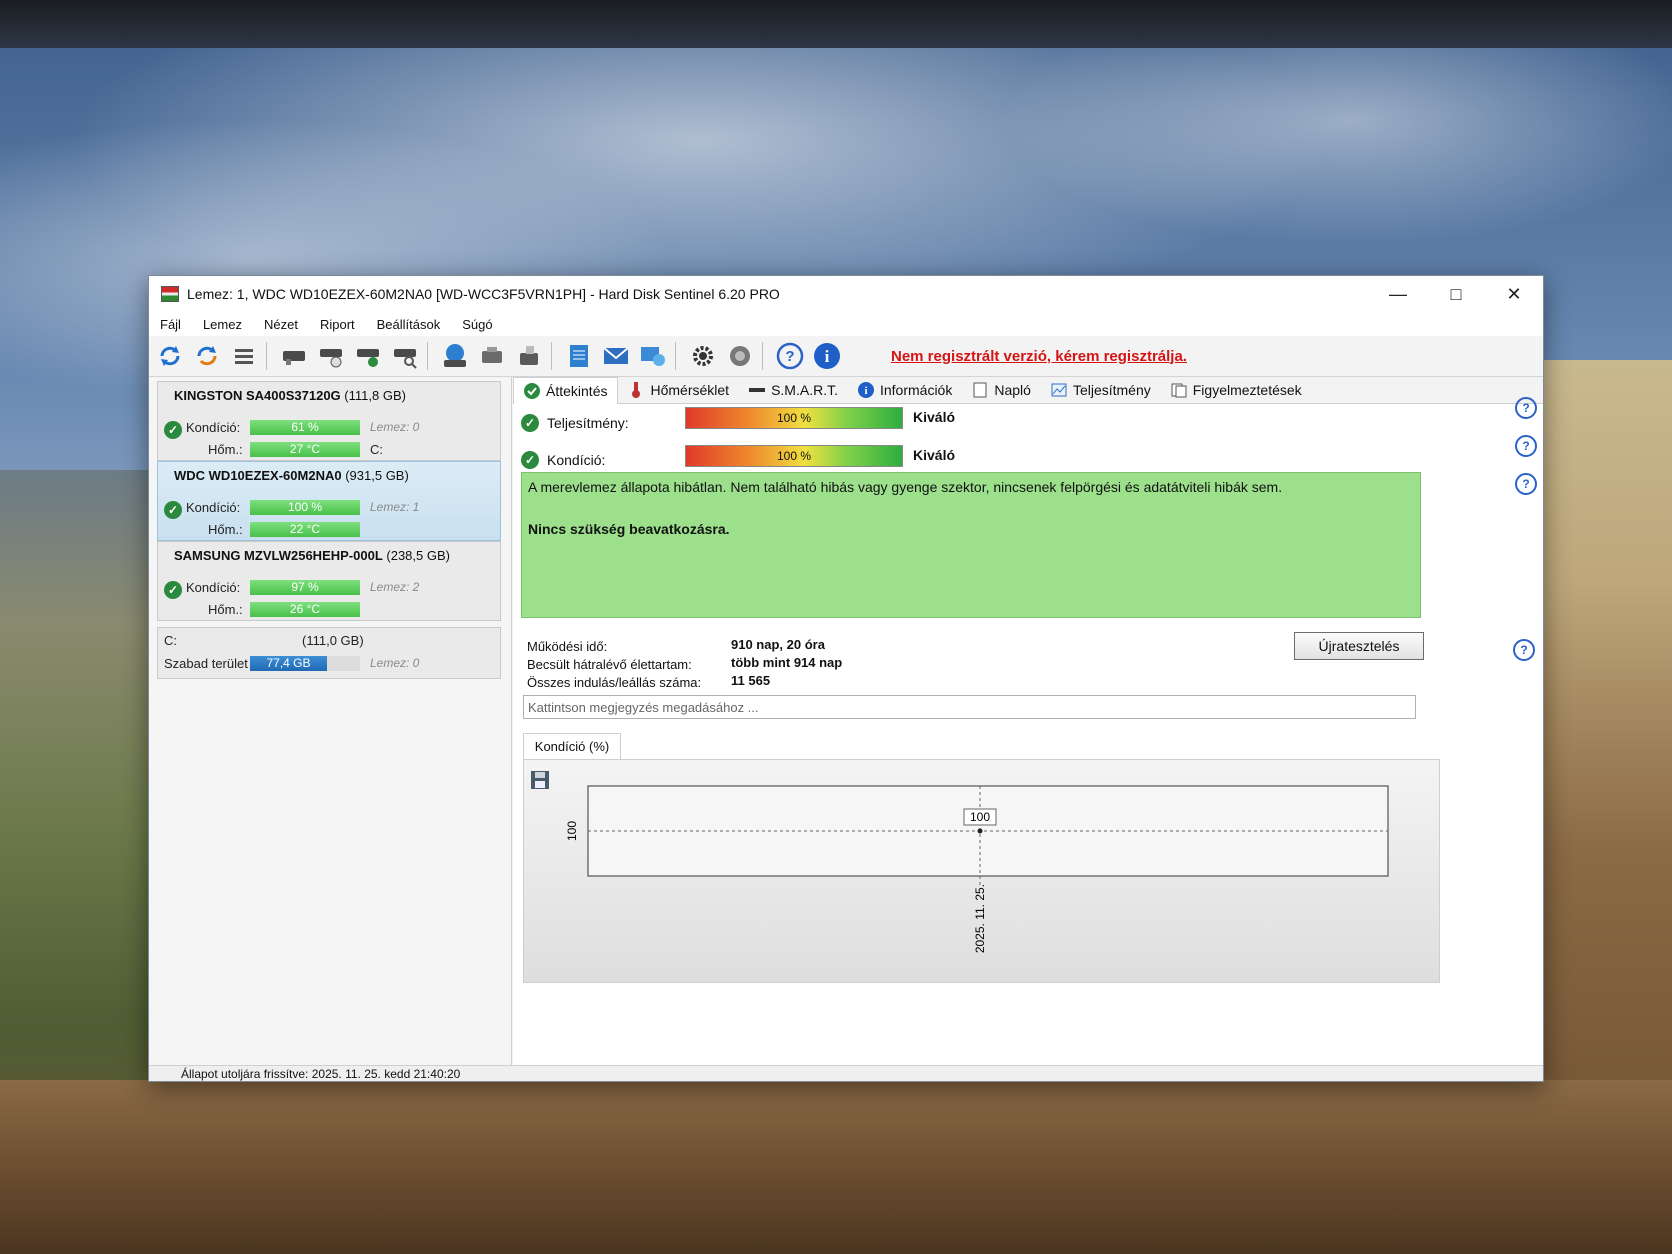 The image size is (1672, 1254). I want to click on disk-test-icon, so click(294, 356).